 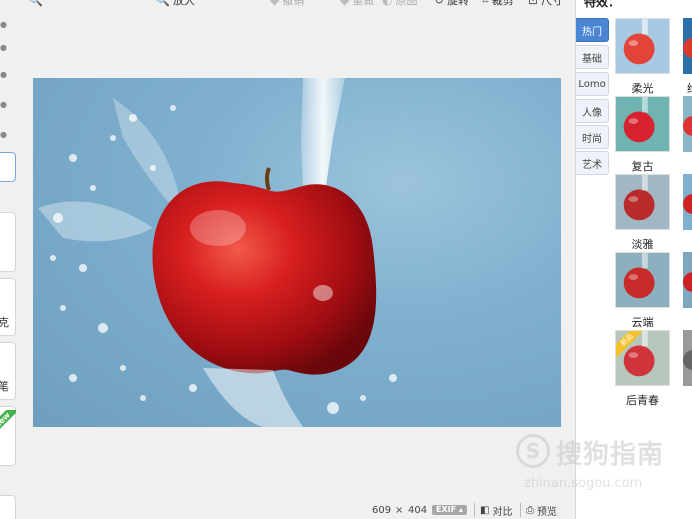 I want to click on preview-button: ⎙ 预览, so click(x=541, y=510).